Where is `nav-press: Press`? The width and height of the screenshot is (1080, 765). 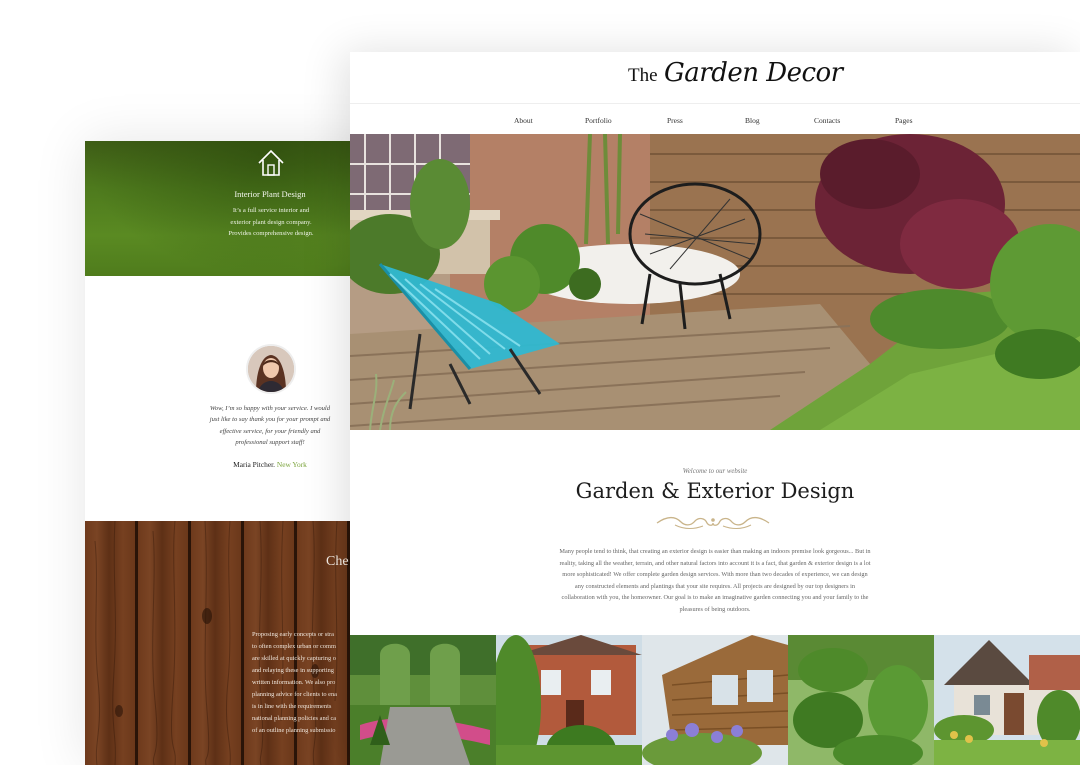 nav-press: Press is located at coordinates (675, 120).